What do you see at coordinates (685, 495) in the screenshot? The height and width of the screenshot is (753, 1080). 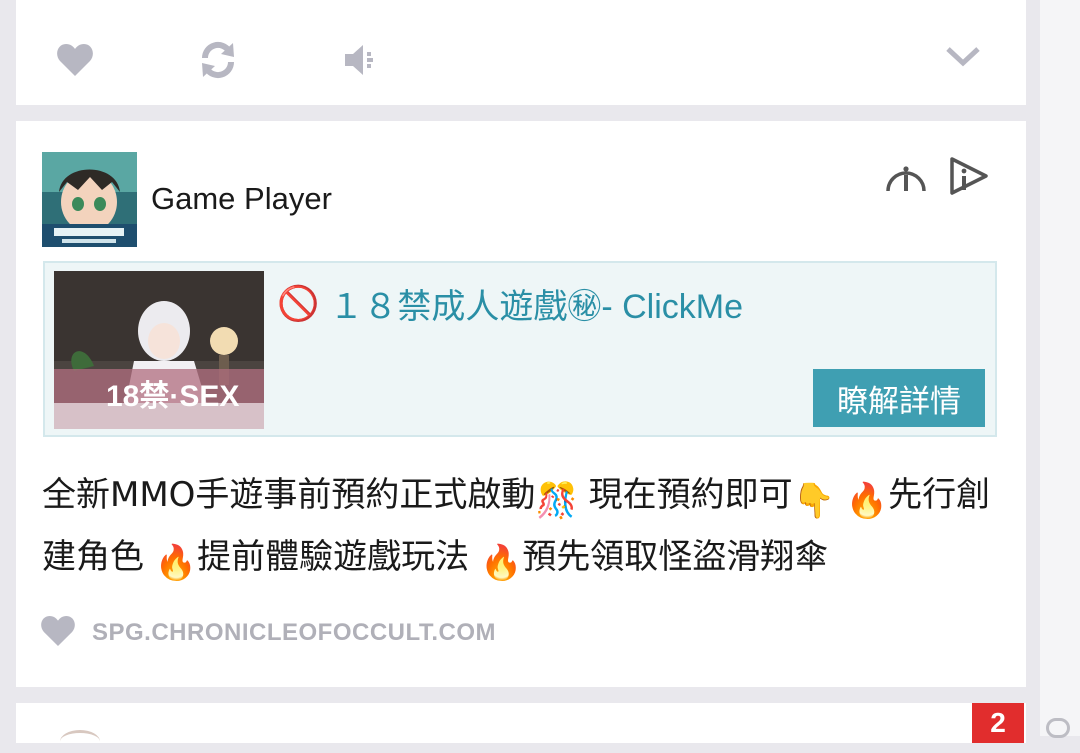 I see `post-text-segment: 現在預約即可` at bounding box center [685, 495].